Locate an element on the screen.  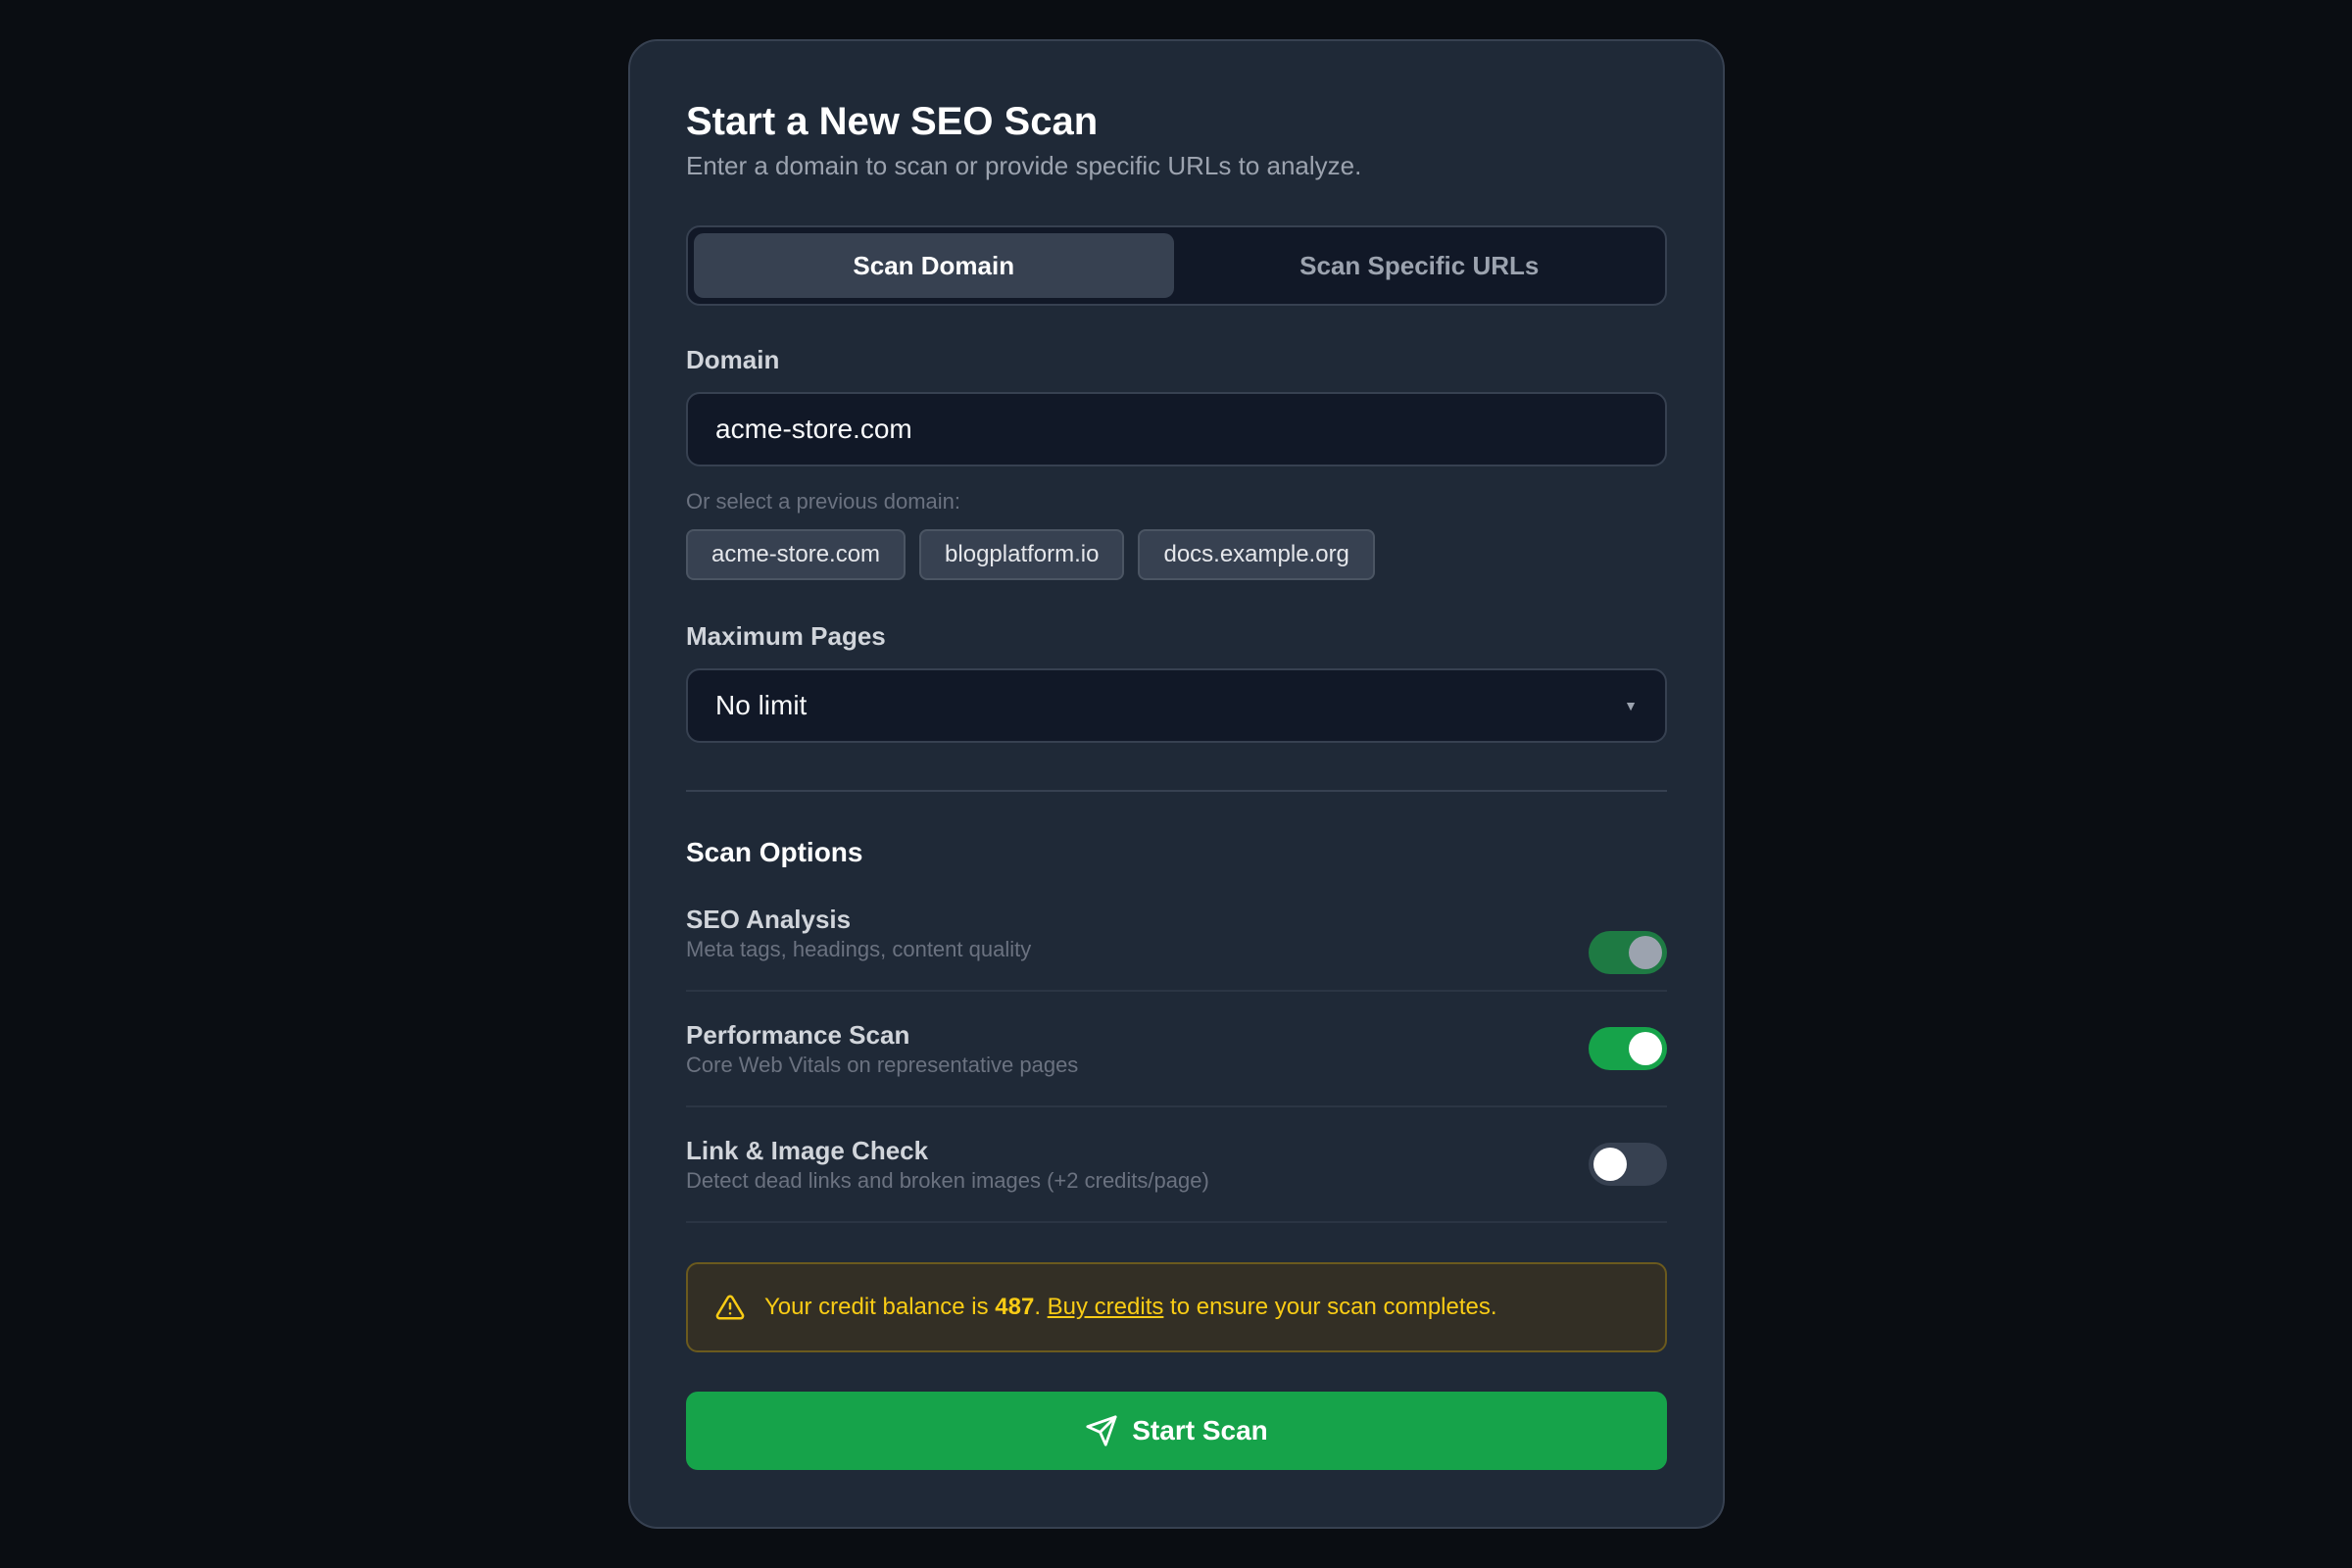
seo-analysis-toggle is located at coordinates (1628, 952).